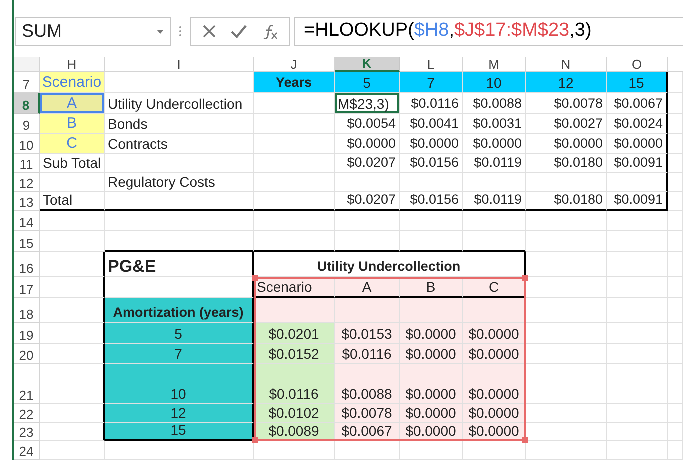 This screenshot has height=460, width=683. I want to click on row-header: 10, so click(27, 144).